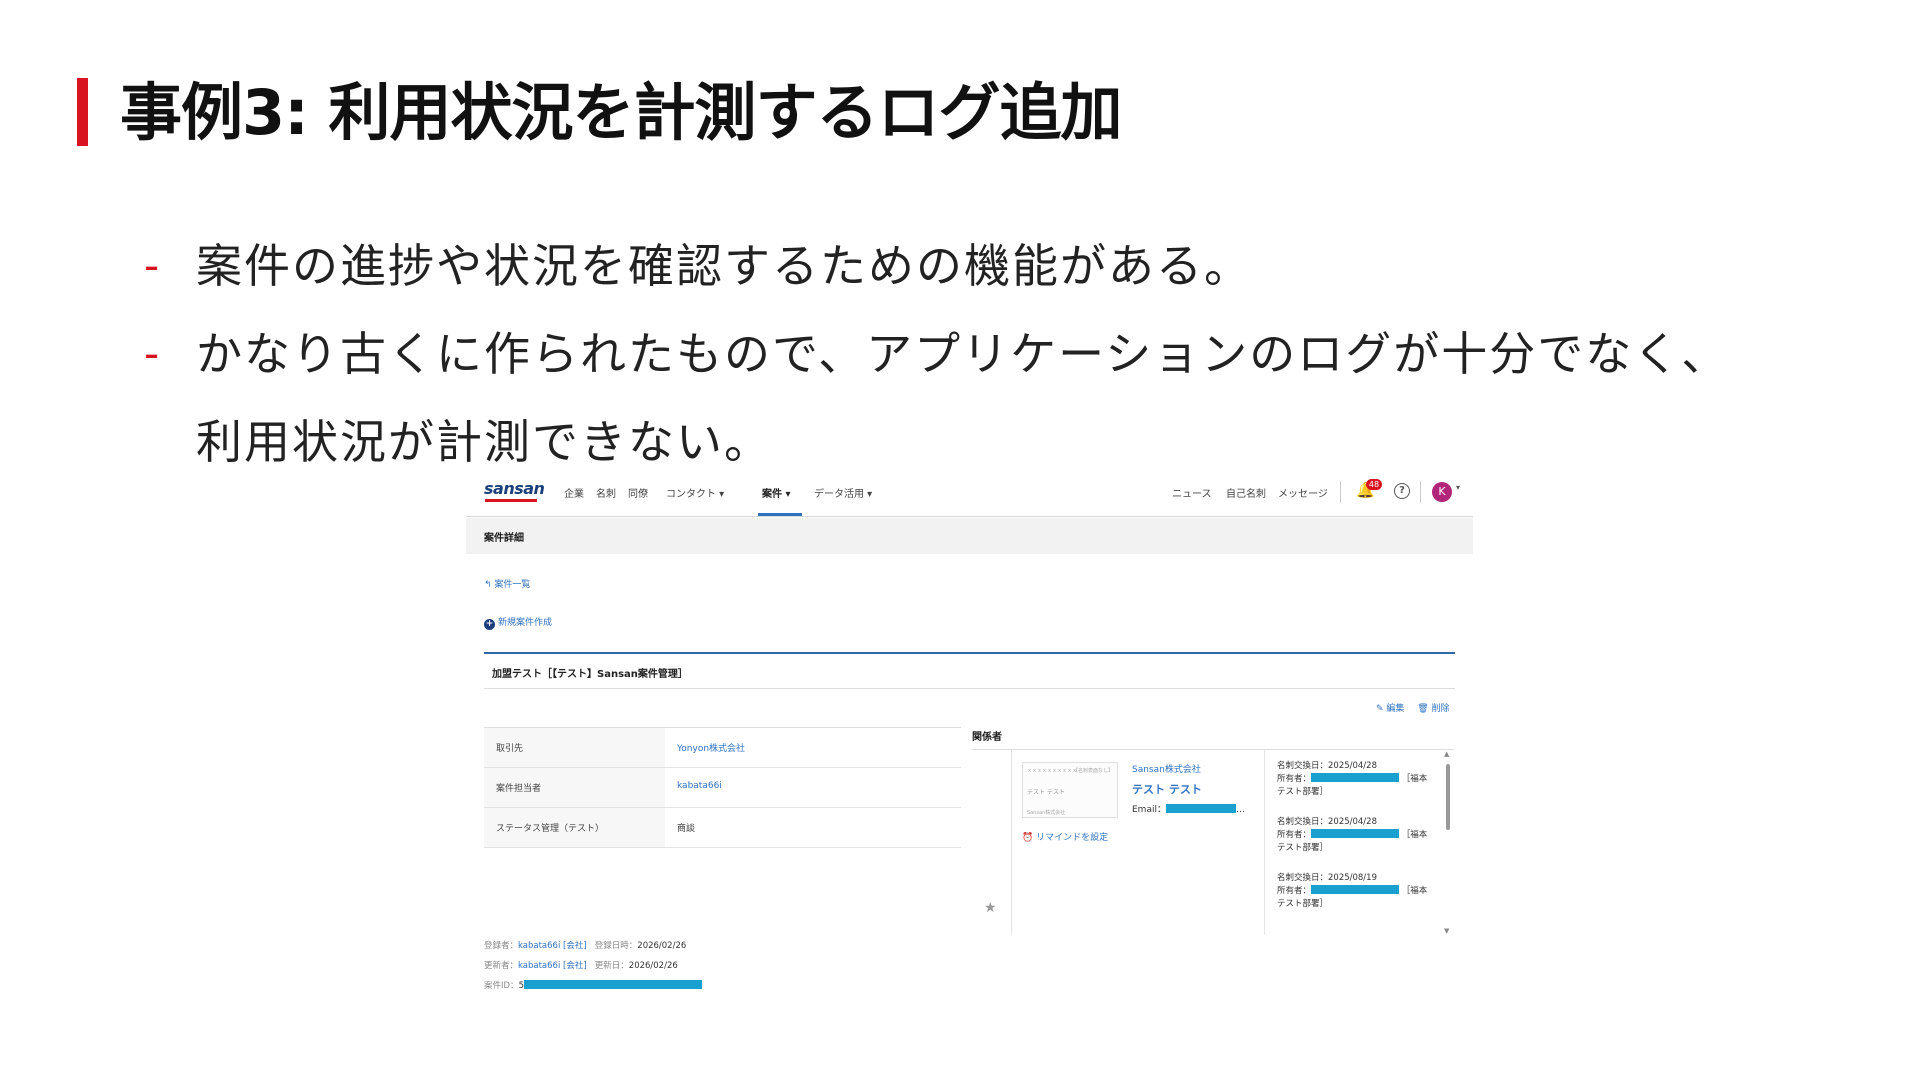 This screenshot has height=1080, width=1920. What do you see at coordinates (987, 737) in the screenshot?
I see `contacts-title: 関係者` at bounding box center [987, 737].